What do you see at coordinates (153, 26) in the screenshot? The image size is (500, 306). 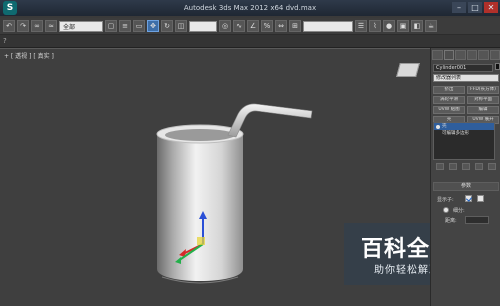 I see `select-move-icon: ✥` at bounding box center [153, 26].